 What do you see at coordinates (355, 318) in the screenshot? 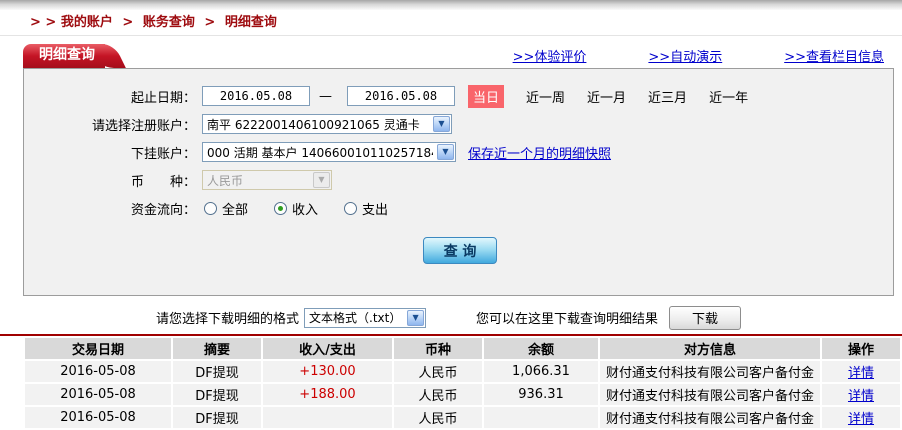
I see `download-format-value: 文本格式（.txt）` at bounding box center [355, 318].